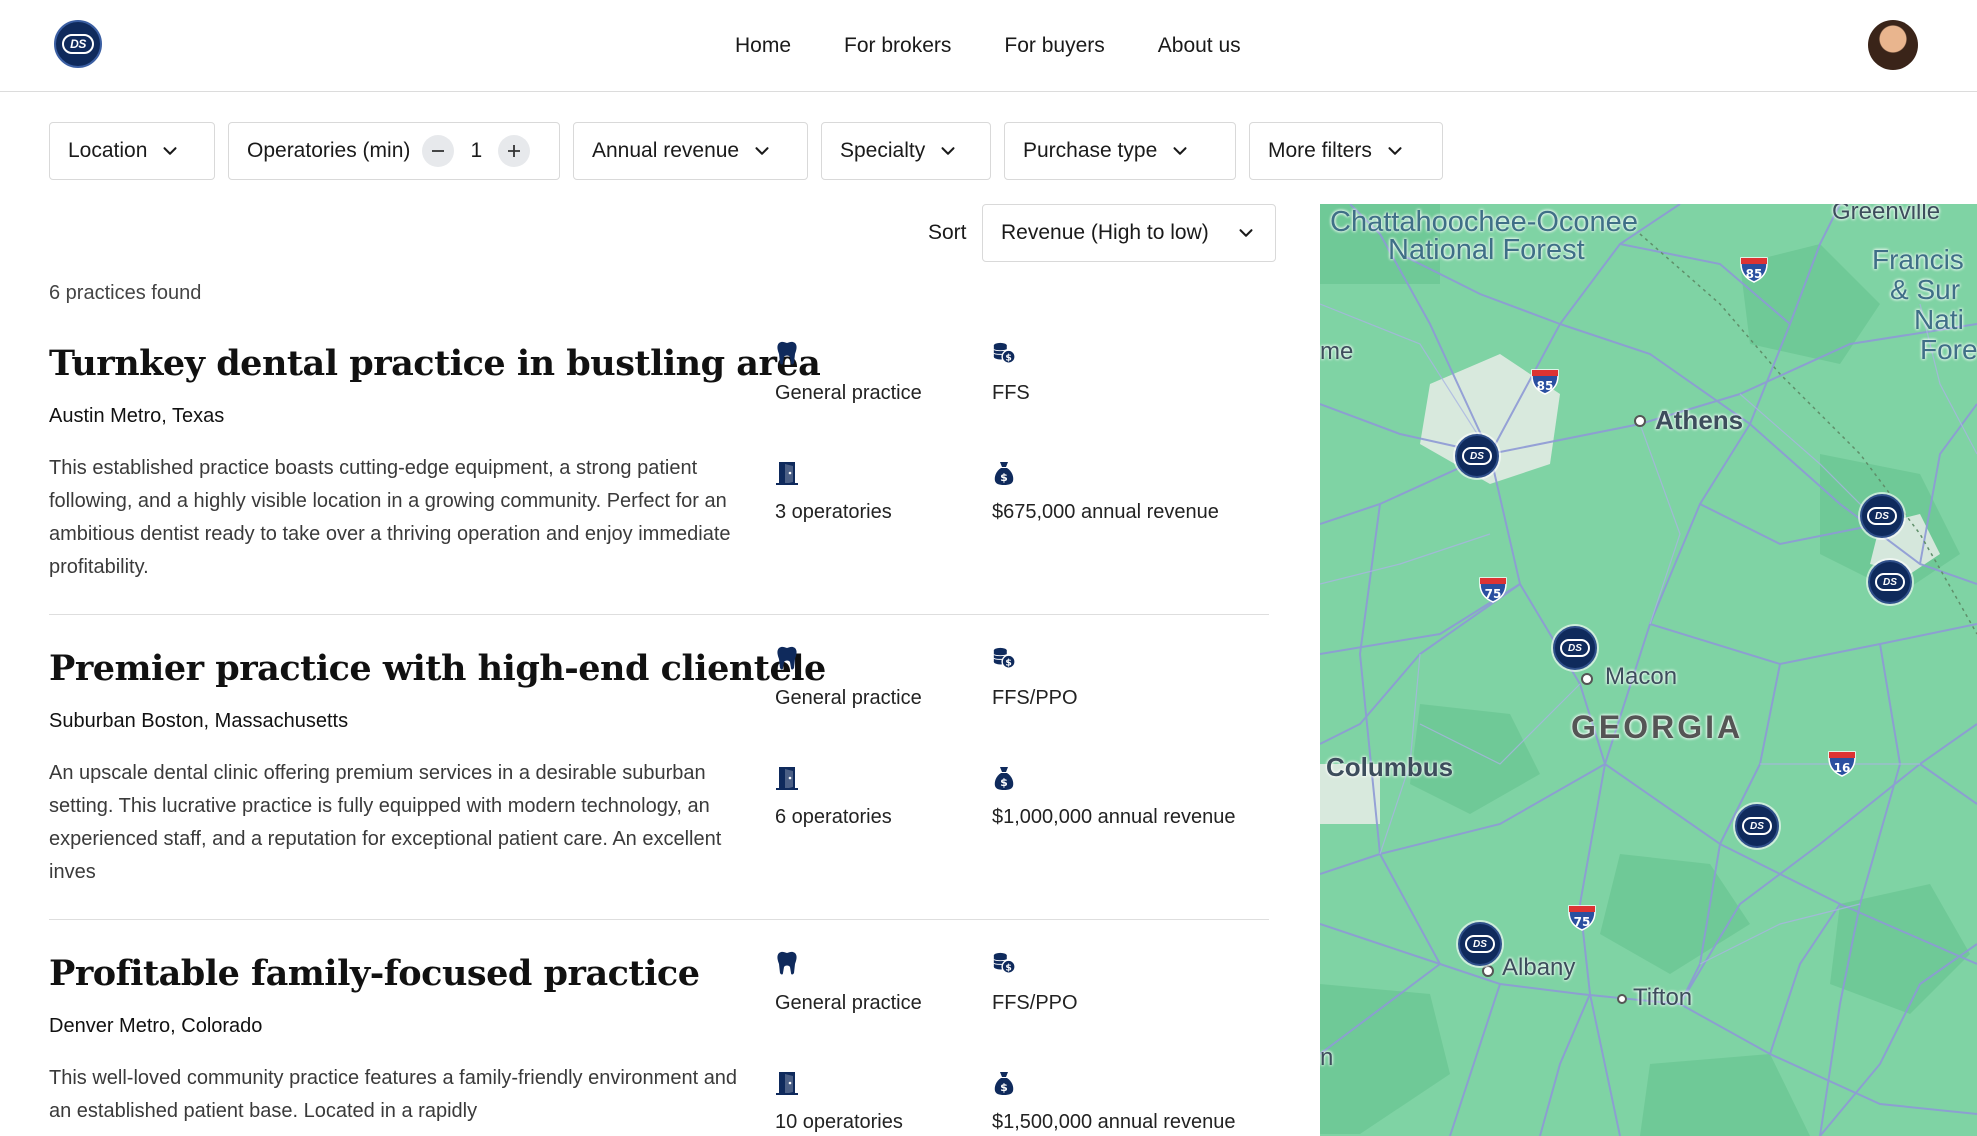 The height and width of the screenshot is (1136, 1977). Describe the element at coordinates (1918, 259) in the screenshot. I see `map-label-francis-1: Francis` at that location.